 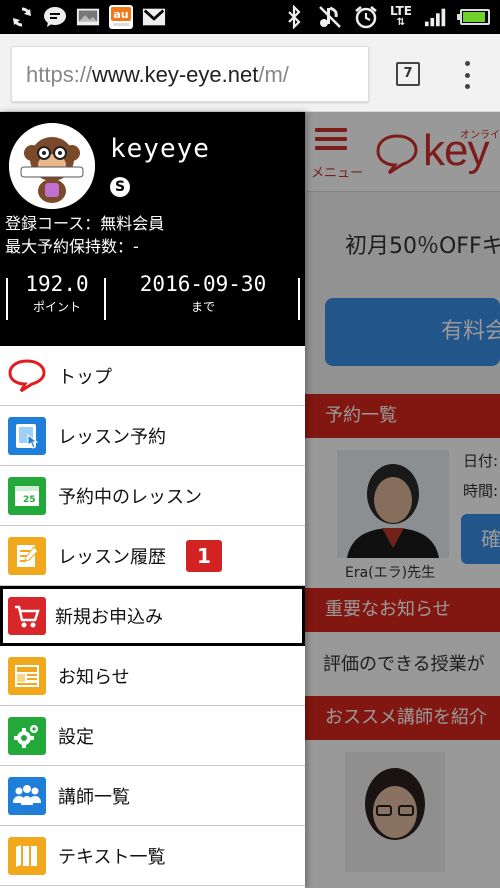 I want to click on menu-item-reserved-lessons: 25 予約中のレッスン, so click(x=152, y=496).